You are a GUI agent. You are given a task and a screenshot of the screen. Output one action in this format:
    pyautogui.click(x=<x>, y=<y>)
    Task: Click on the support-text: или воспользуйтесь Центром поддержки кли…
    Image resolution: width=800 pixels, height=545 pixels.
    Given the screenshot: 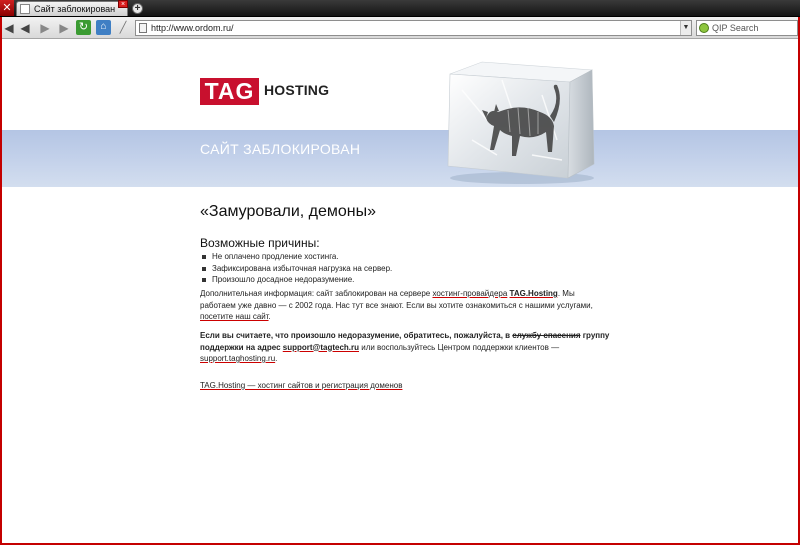 What is the action you would take?
    pyautogui.click(x=459, y=347)
    